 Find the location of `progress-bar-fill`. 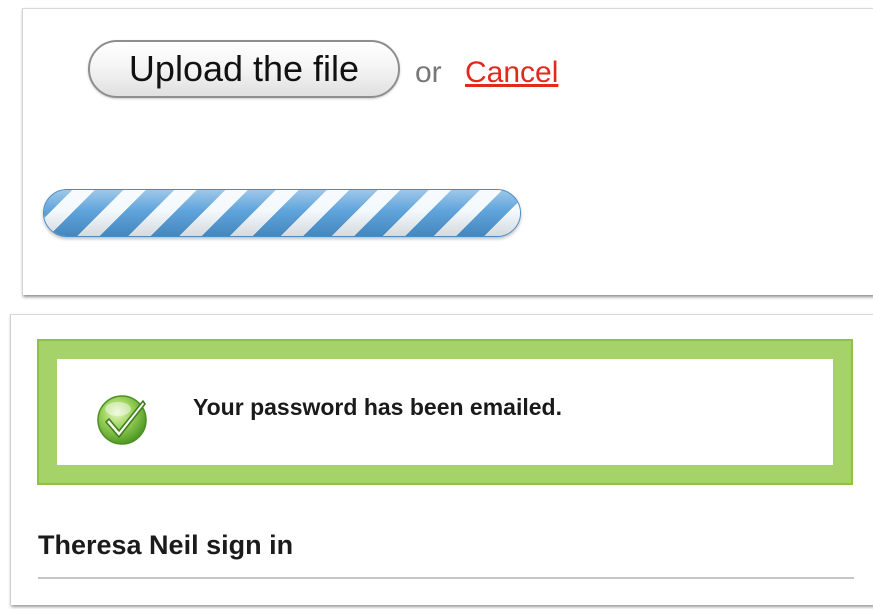

progress-bar-fill is located at coordinates (282, 213).